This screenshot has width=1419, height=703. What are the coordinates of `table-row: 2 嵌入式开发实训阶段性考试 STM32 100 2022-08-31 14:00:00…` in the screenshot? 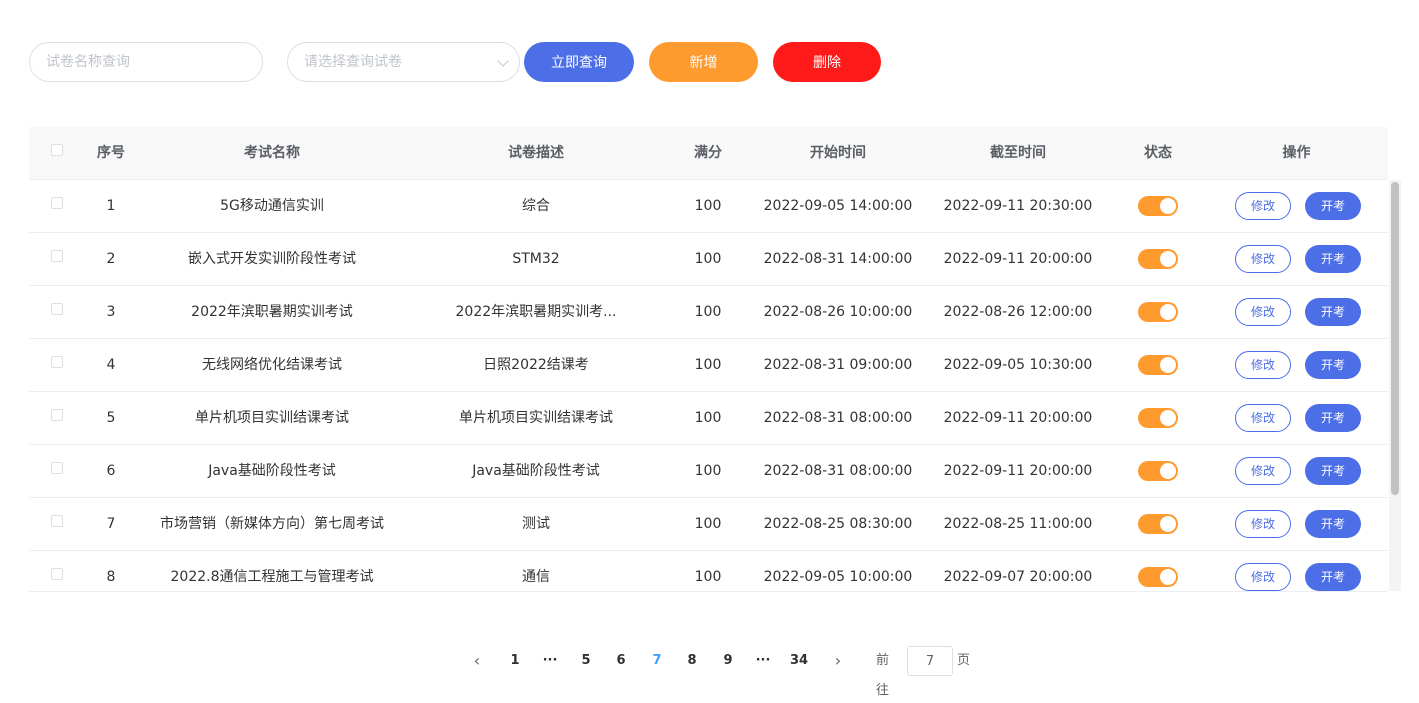 It's located at (708, 259).